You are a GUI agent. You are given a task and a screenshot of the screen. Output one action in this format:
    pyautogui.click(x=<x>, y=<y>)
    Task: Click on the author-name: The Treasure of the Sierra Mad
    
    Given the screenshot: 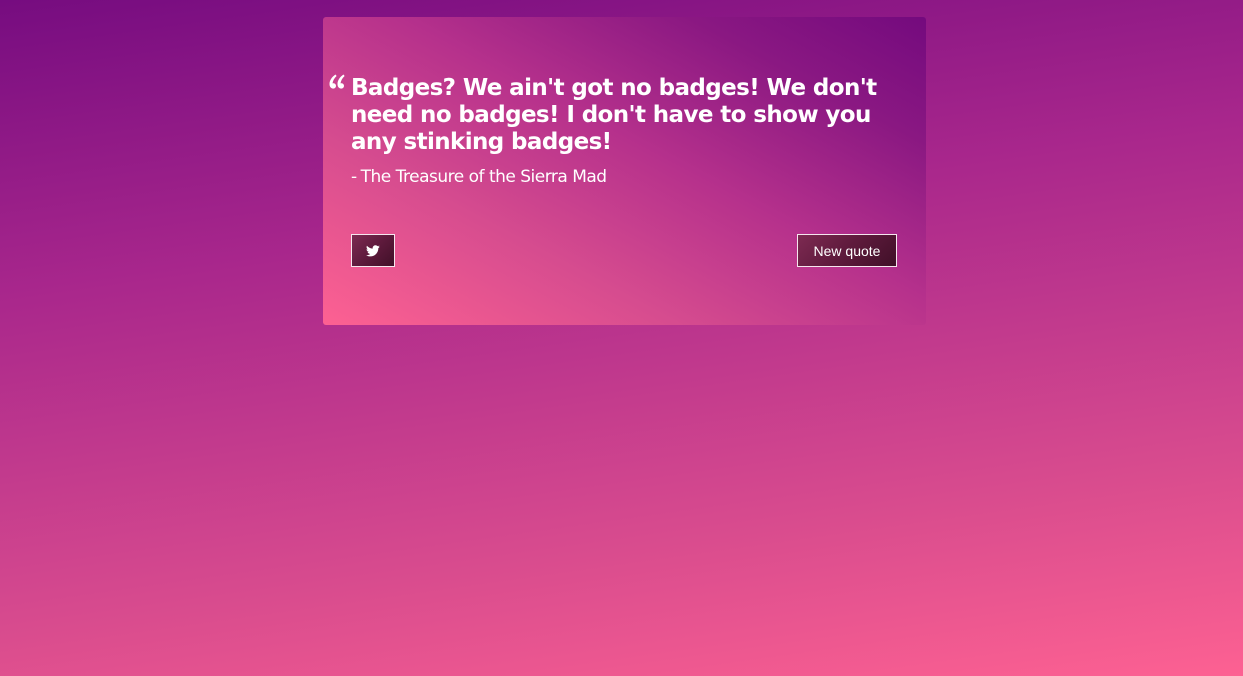 What is the action you would take?
    pyautogui.click(x=483, y=177)
    